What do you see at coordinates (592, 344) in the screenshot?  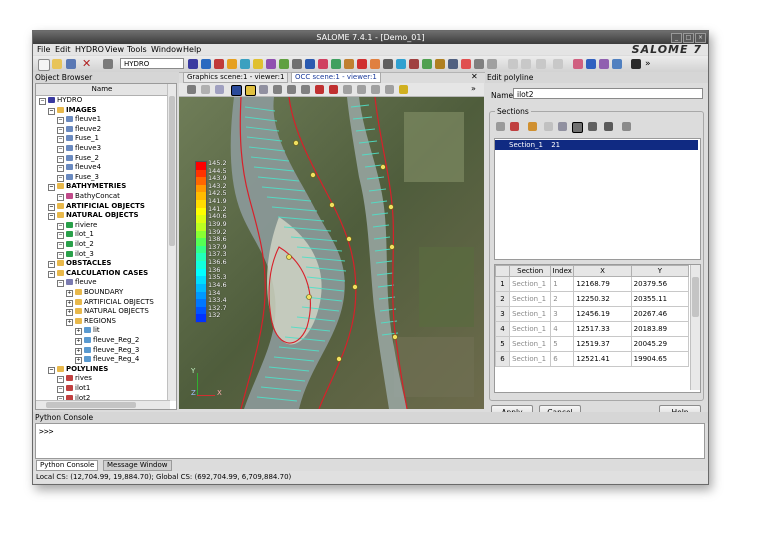 I see `table-row: 5 Section_1 5 12519.37 20045.29` at bounding box center [592, 344].